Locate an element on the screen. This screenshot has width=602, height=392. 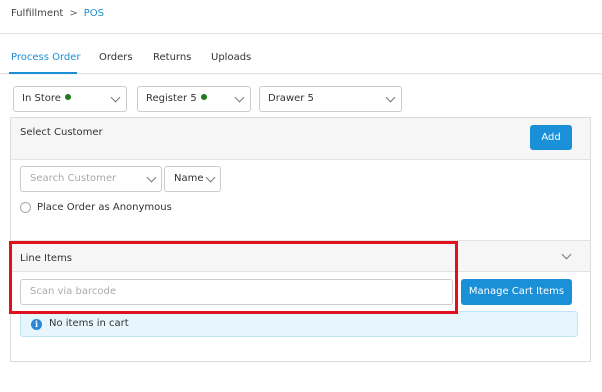
register-select-value: Register 5 is located at coordinates (171, 98).